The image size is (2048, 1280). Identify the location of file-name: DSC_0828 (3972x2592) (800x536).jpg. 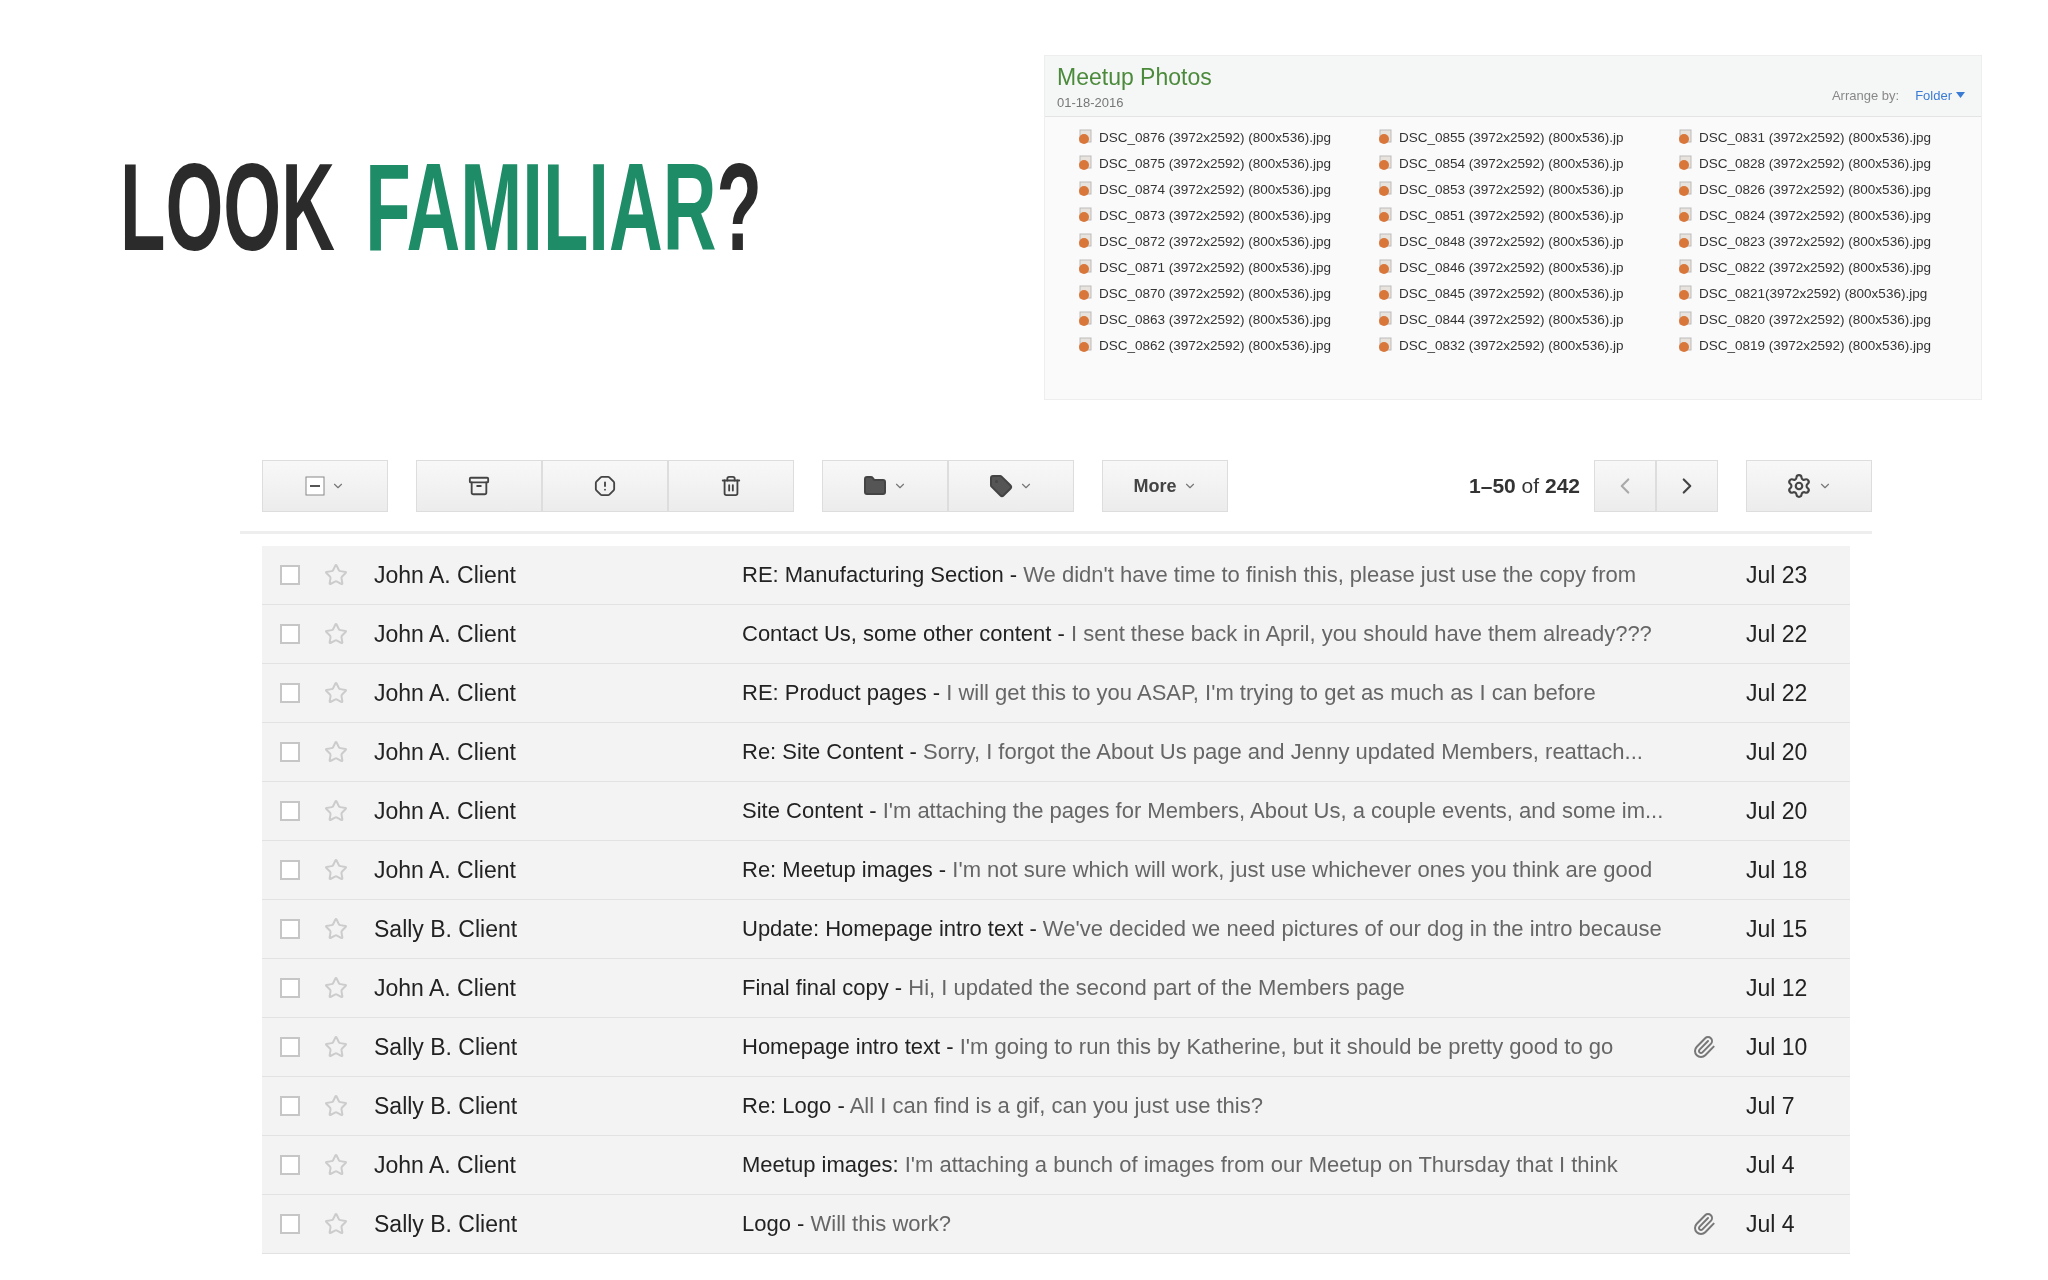
(1815, 163).